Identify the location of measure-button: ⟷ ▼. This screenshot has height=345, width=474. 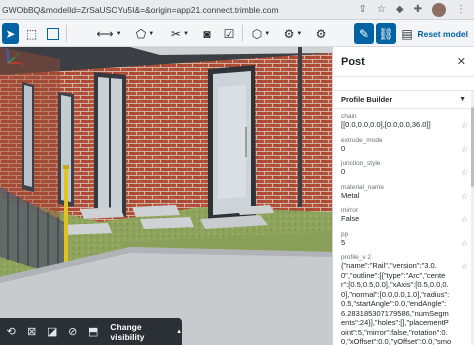
(109, 33).